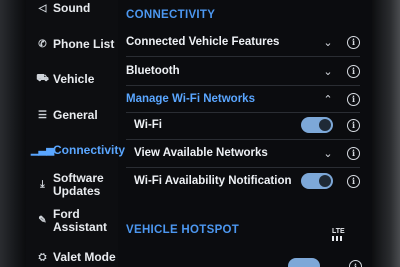 The image size is (400, 267). What do you see at coordinates (203, 42) in the screenshot?
I see `row-label: Connected Vehicle Features` at bounding box center [203, 42].